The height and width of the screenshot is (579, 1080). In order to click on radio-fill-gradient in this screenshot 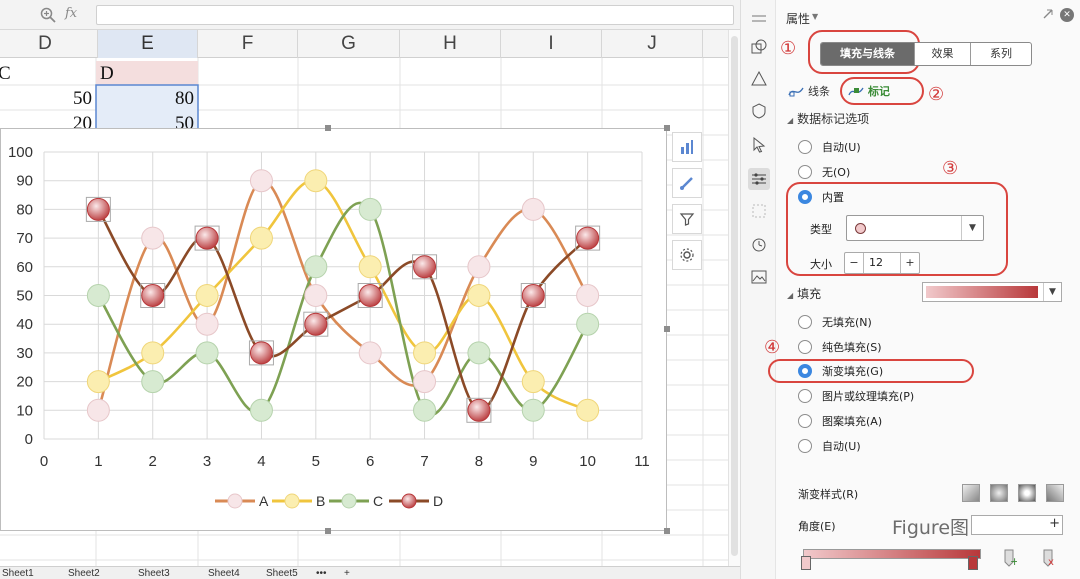, I will do `click(805, 371)`.